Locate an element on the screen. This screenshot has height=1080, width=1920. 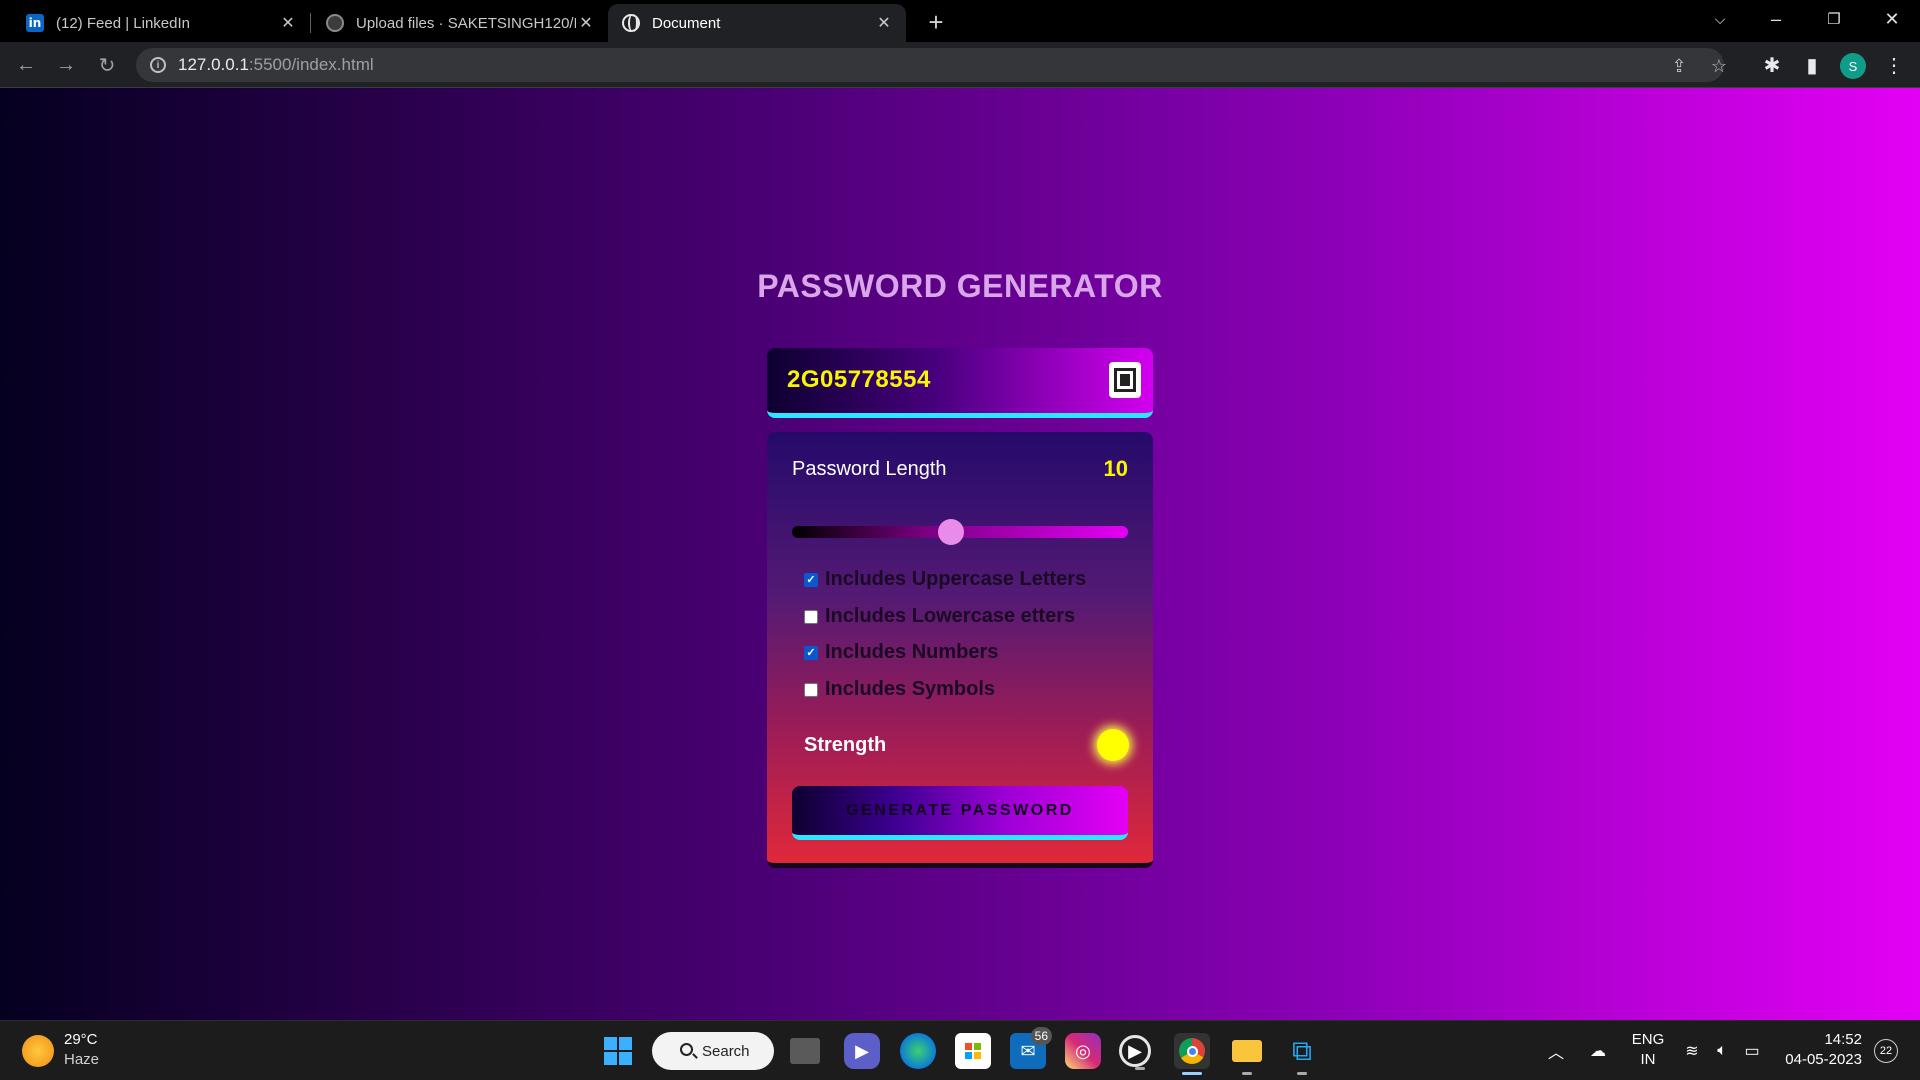
restore-button: ❐ is located at coordinates (1834, 19).